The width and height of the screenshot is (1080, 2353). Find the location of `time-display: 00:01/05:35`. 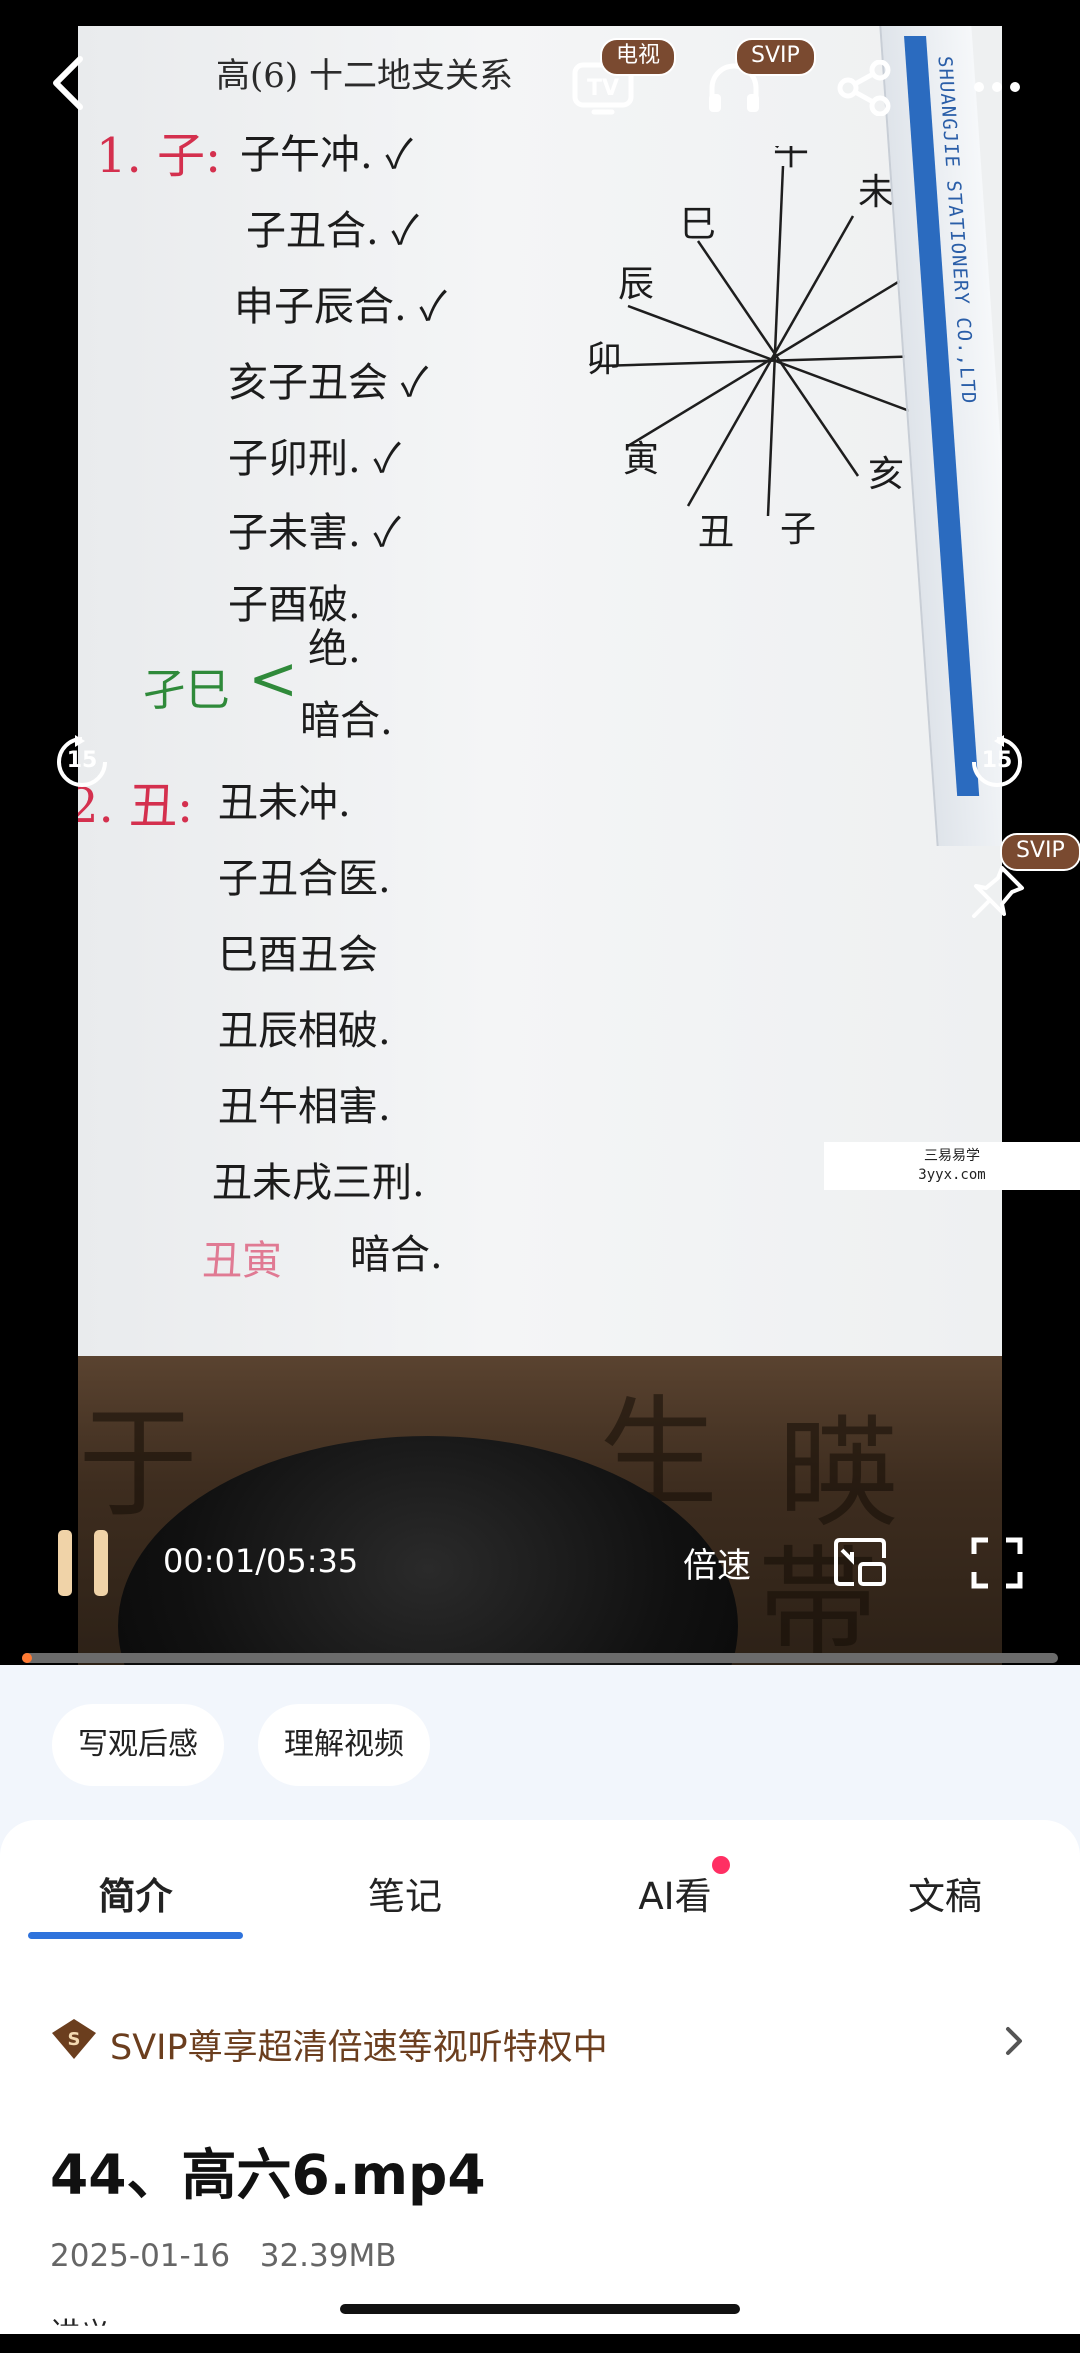

time-display: 00:01/05:35 is located at coordinates (261, 1561).